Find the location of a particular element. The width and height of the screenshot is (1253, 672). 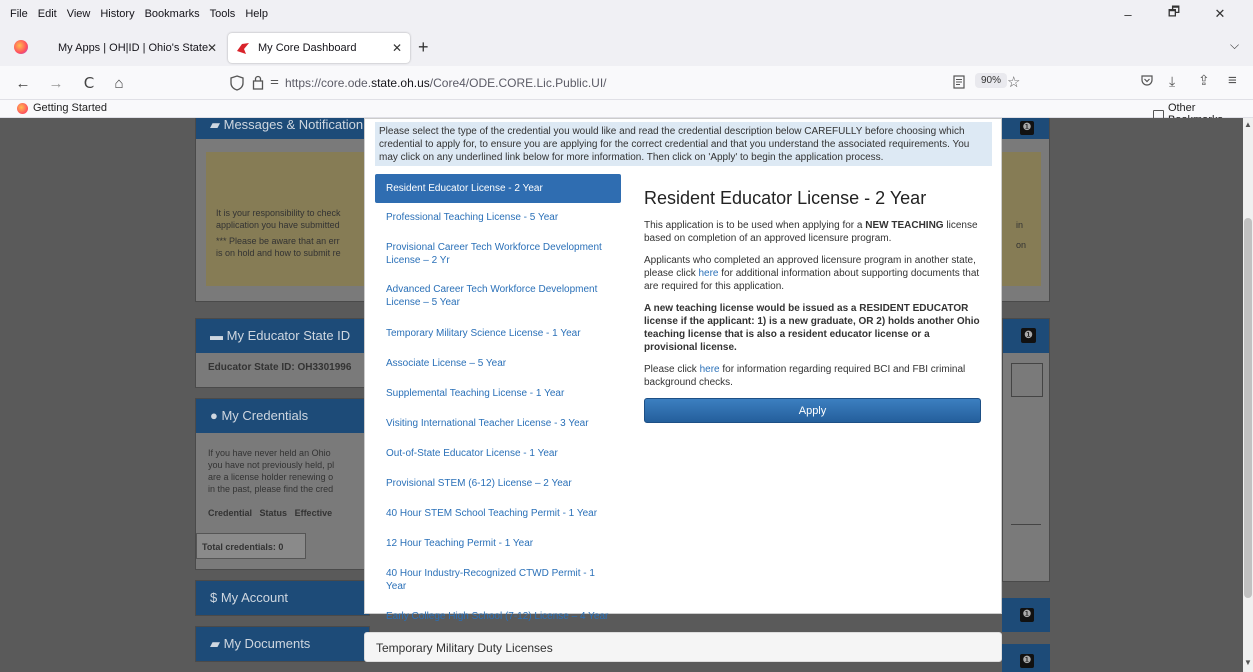

core-favicon-icon is located at coordinates (243, 48).